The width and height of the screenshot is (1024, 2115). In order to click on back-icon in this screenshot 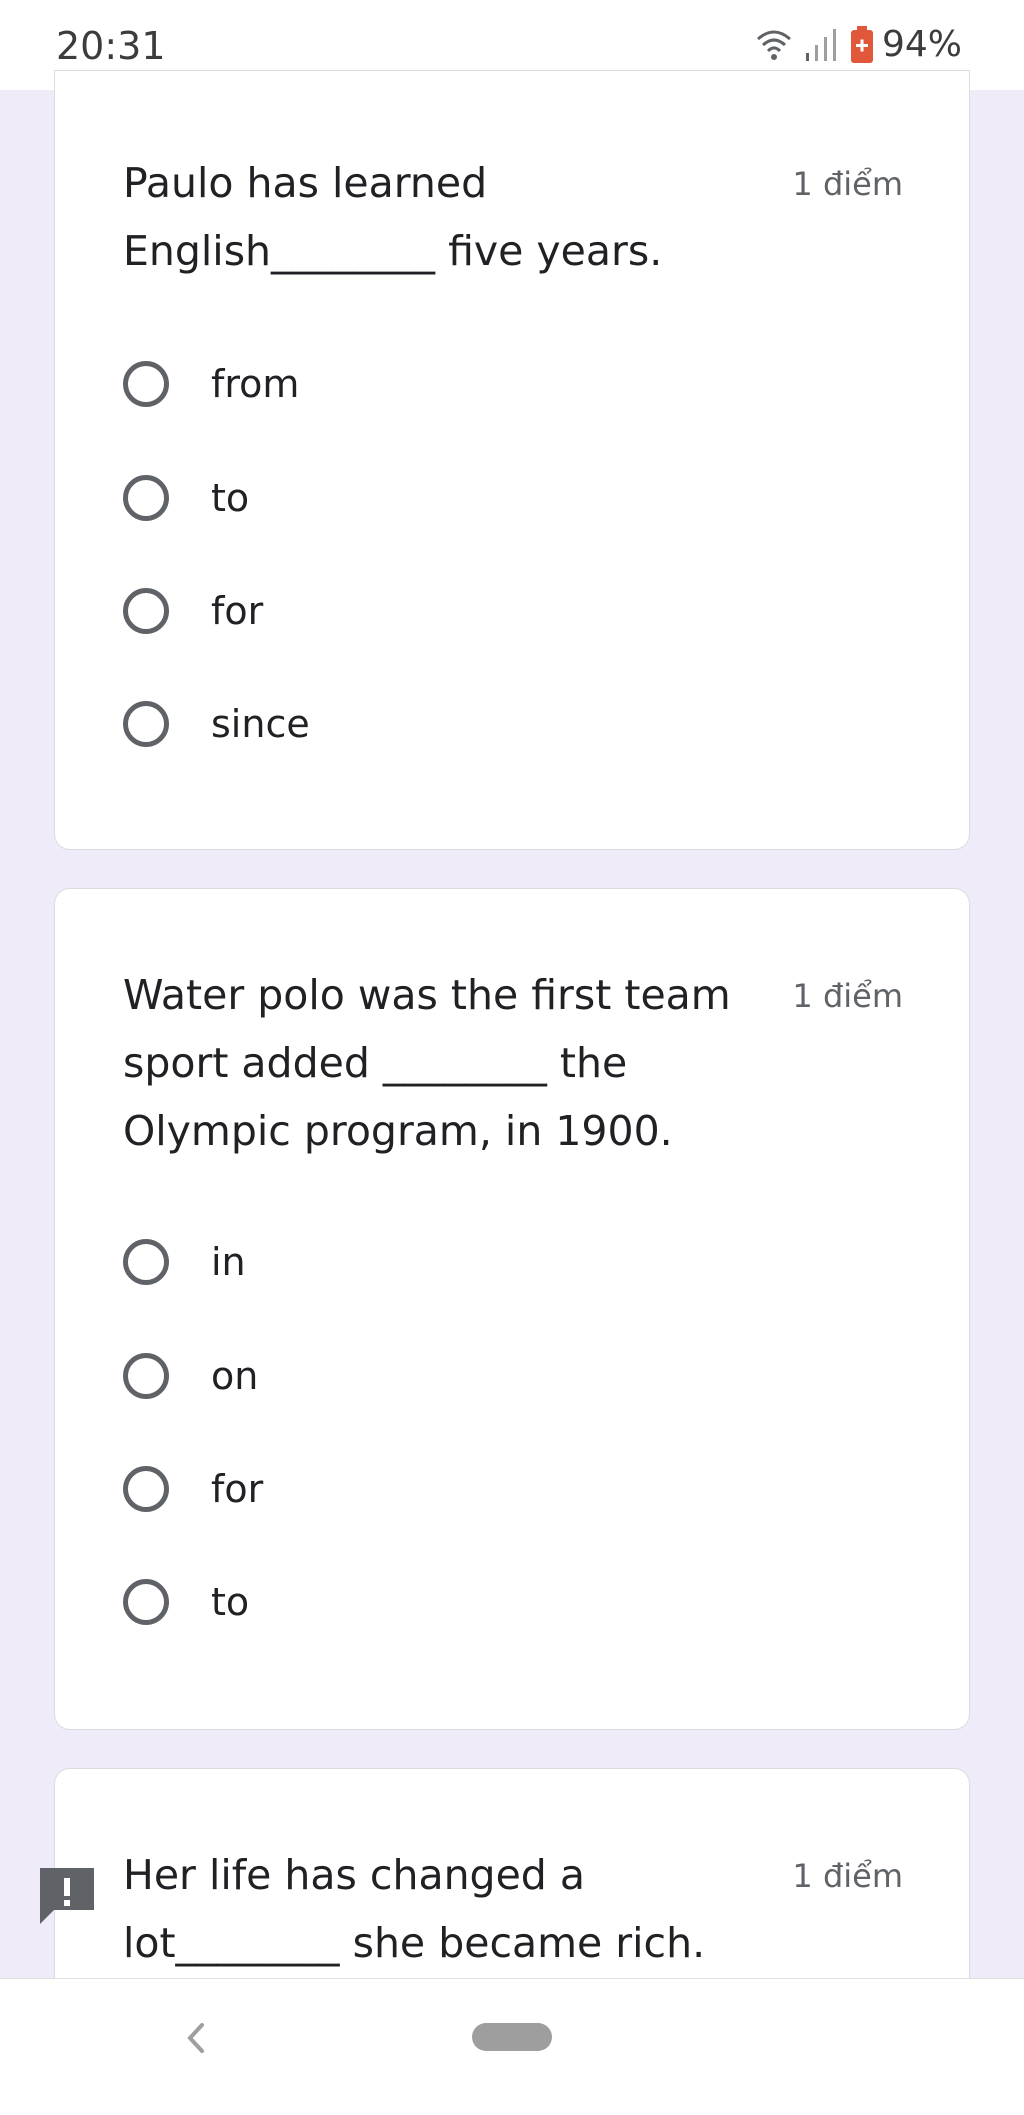, I will do `click(195, 2038)`.